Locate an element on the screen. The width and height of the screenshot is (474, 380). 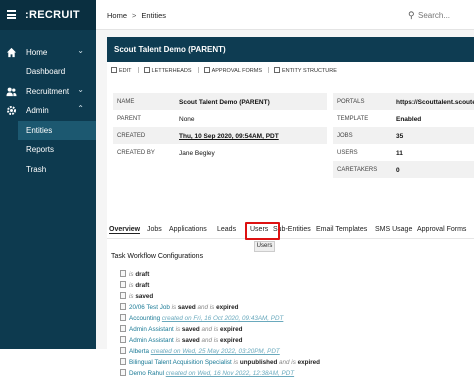
sidebar-item-reports: Reports is located at coordinates (57, 149).